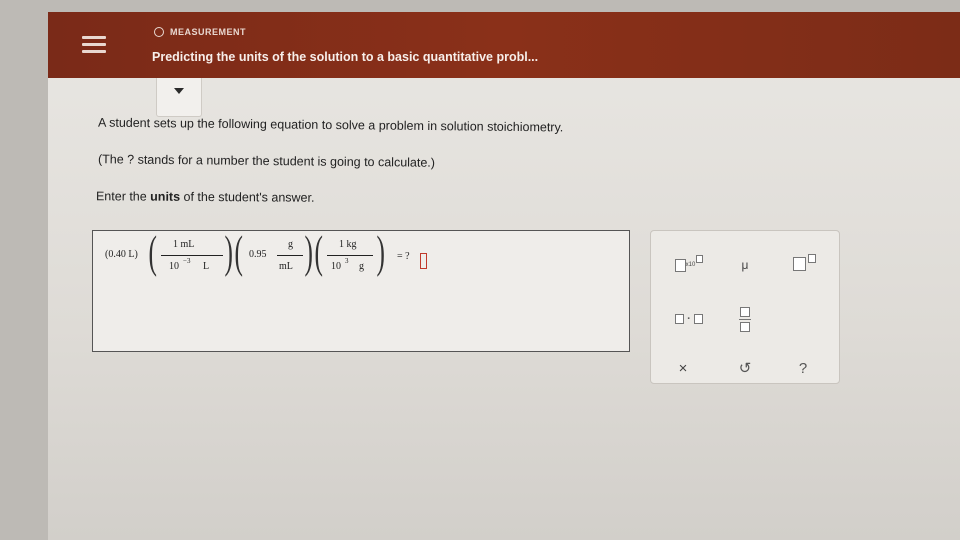  Describe the element at coordinates (683, 368) in the screenshot. I see `clear-button: ×` at that location.